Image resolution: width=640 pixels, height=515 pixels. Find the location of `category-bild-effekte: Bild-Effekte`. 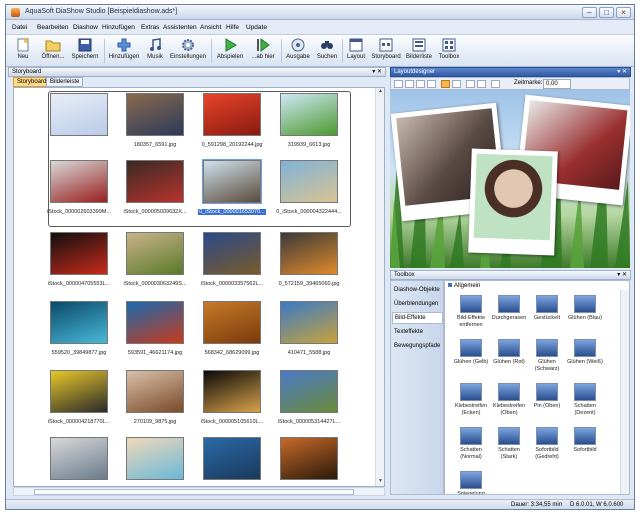

category-bild-effekte: Bild-Effekte is located at coordinates (417, 318).